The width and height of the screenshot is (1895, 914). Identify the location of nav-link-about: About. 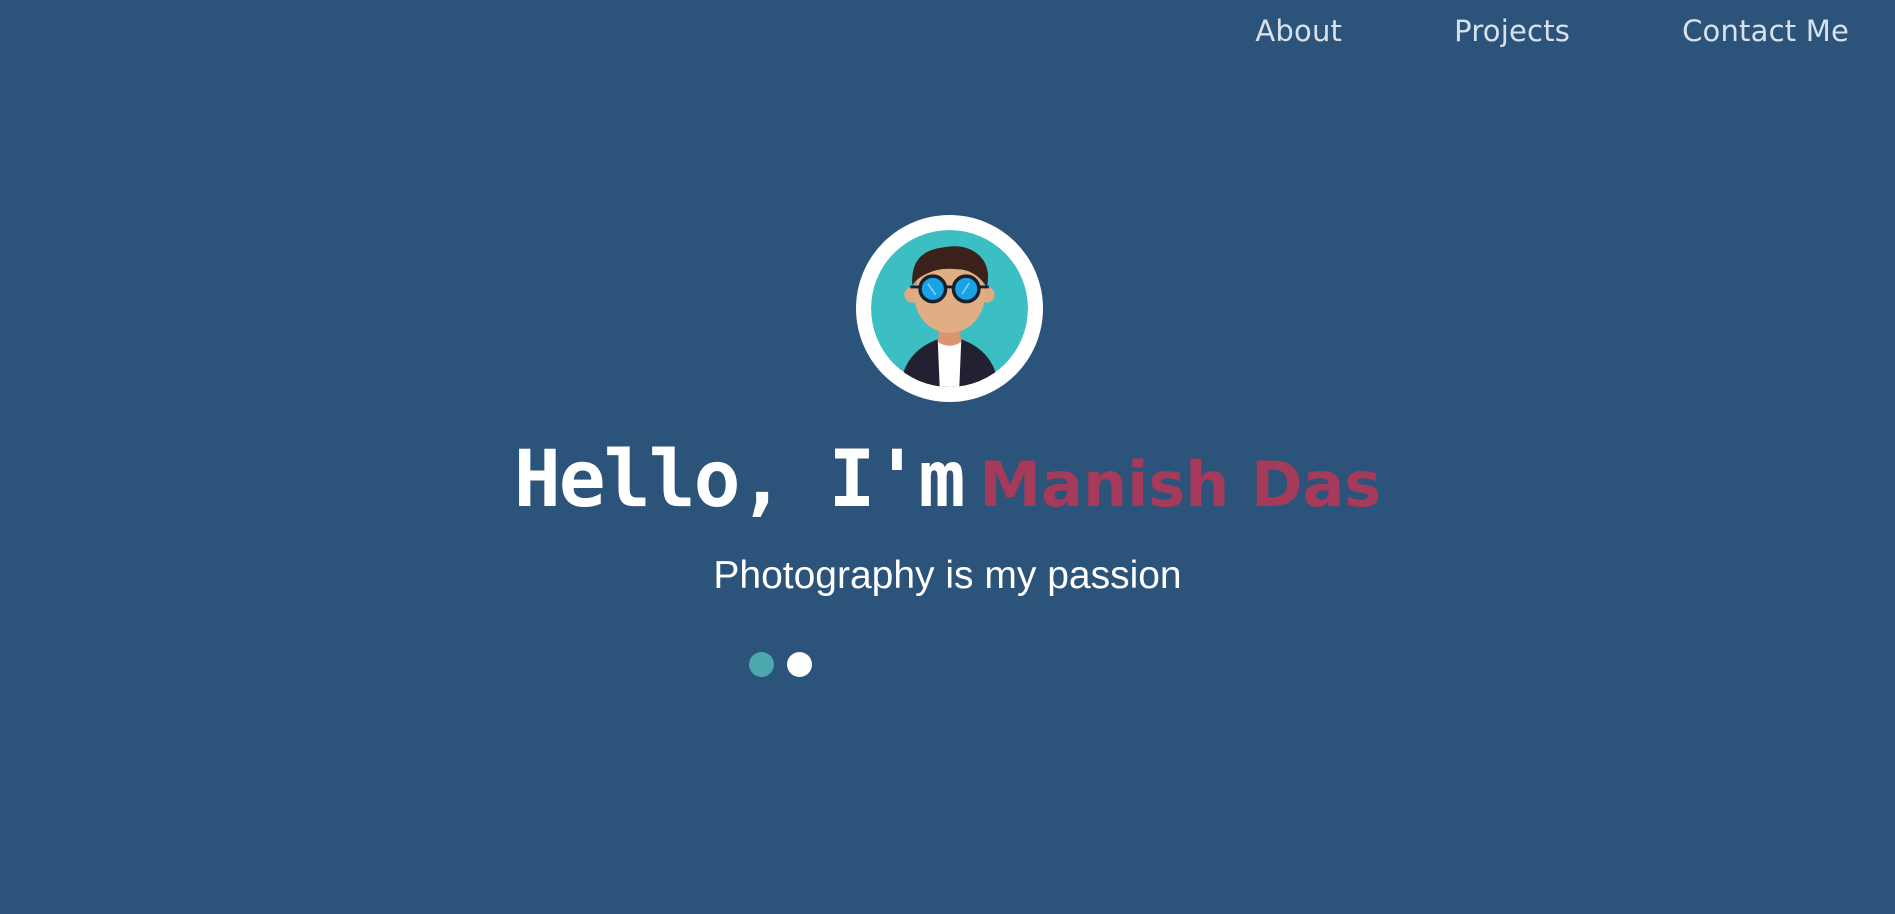
(1298, 31).